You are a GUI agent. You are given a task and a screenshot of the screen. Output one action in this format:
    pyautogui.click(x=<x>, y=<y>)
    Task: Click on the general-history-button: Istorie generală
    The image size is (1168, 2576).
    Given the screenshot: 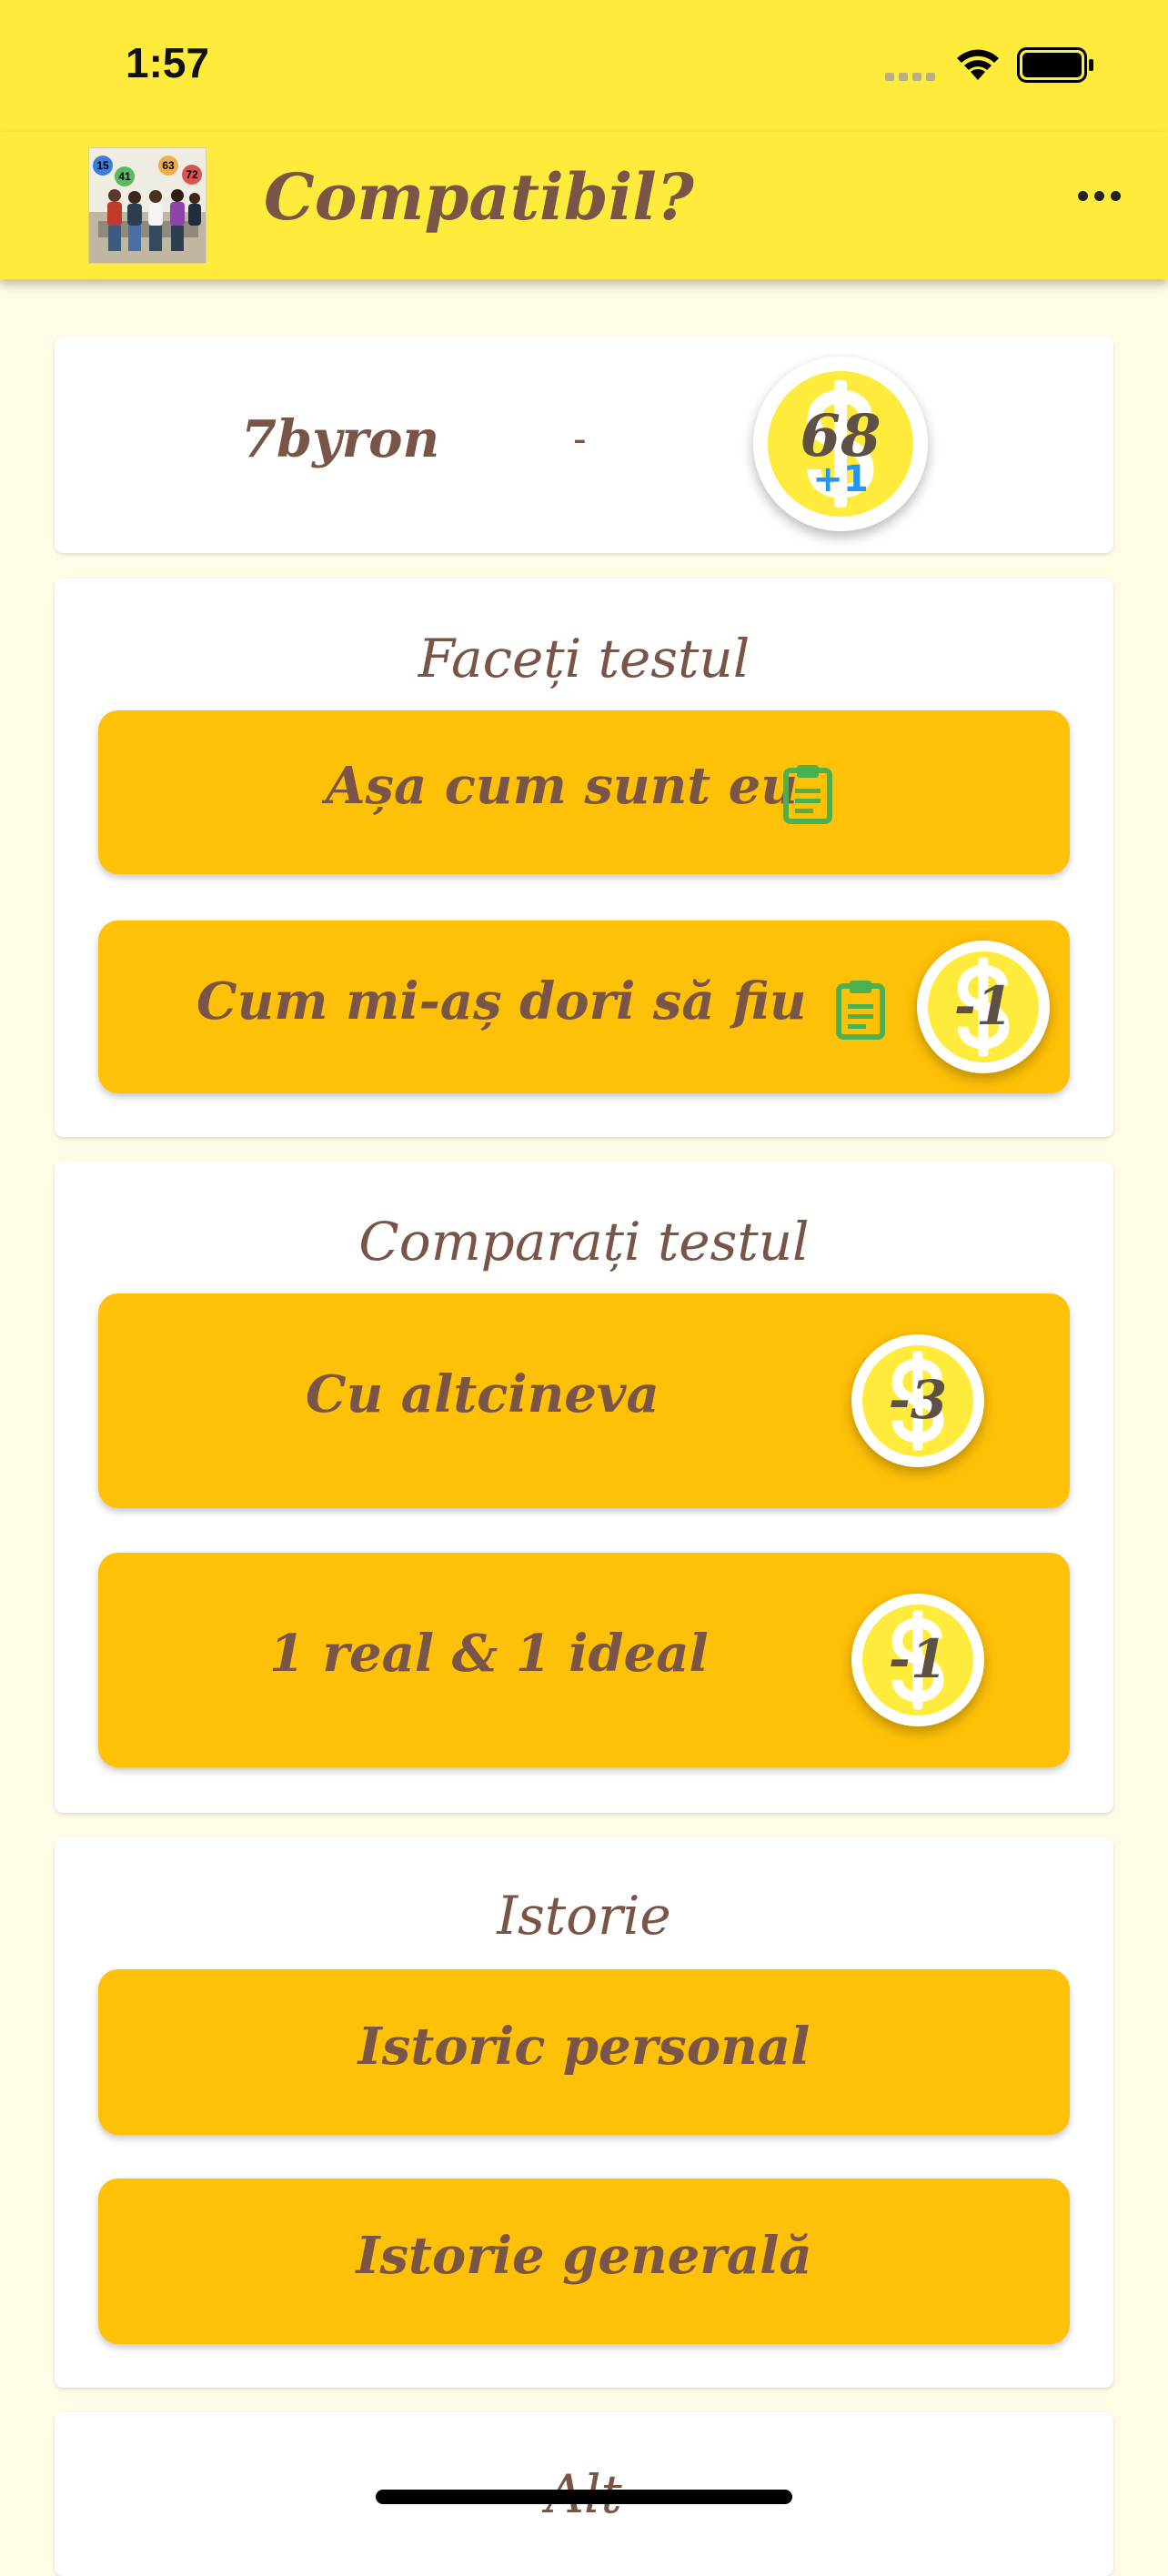 What is the action you would take?
    pyautogui.click(x=584, y=2261)
    